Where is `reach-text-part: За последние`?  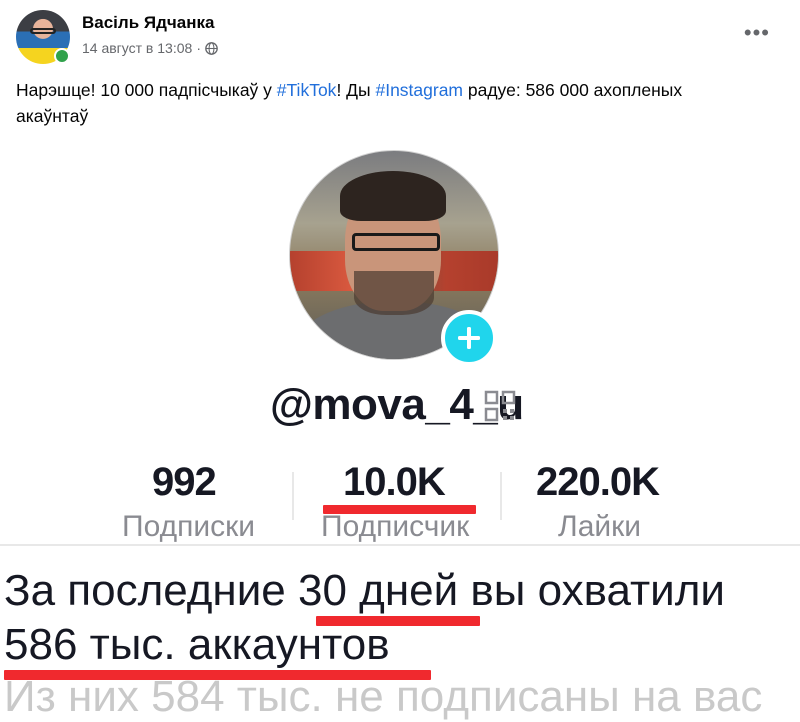
reach-text-part: За последние is located at coordinates (151, 590).